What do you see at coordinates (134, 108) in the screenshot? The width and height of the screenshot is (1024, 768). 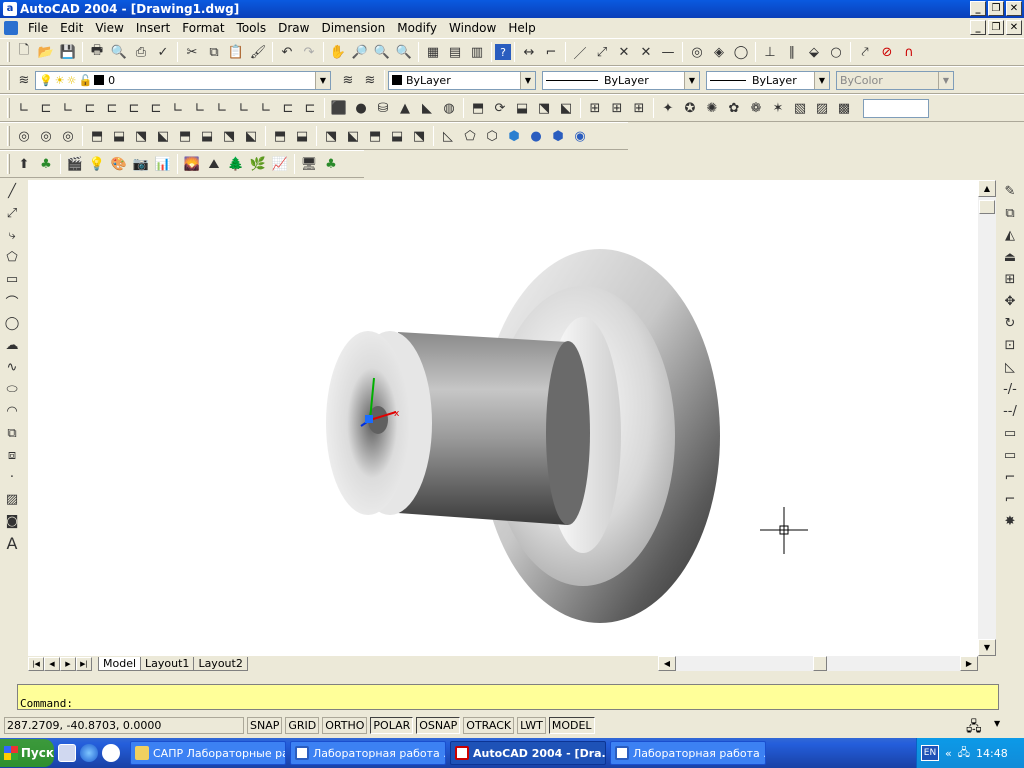 I see `ucs-view-icon: ⊏` at bounding box center [134, 108].